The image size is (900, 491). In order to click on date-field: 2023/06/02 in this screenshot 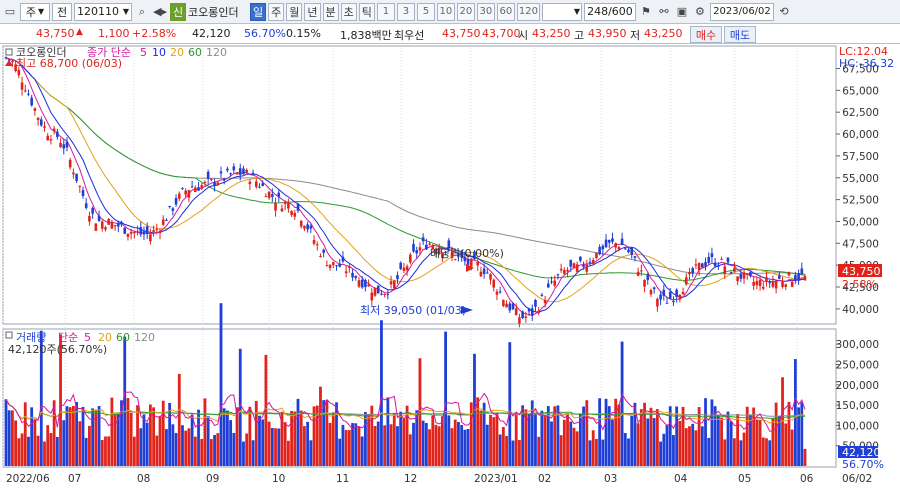, I will do `click(741, 11)`.